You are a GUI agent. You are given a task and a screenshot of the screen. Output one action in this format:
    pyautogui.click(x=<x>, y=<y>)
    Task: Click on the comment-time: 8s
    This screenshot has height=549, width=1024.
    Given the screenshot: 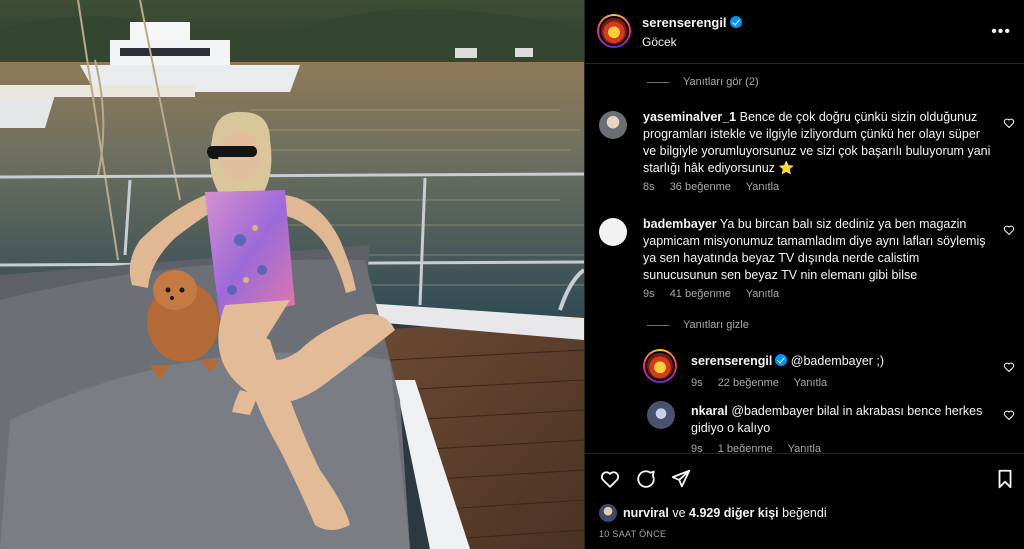 What is the action you would take?
    pyautogui.click(x=649, y=187)
    